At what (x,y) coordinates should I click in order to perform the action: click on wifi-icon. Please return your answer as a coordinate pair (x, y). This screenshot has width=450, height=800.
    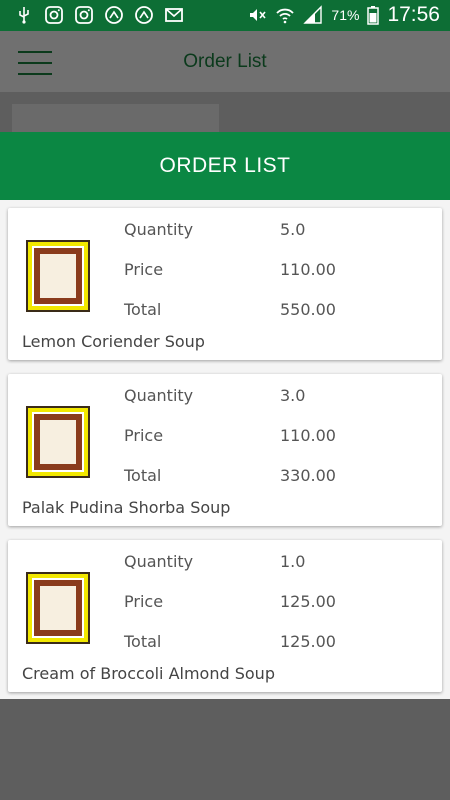
    Looking at the image, I should click on (285, 16).